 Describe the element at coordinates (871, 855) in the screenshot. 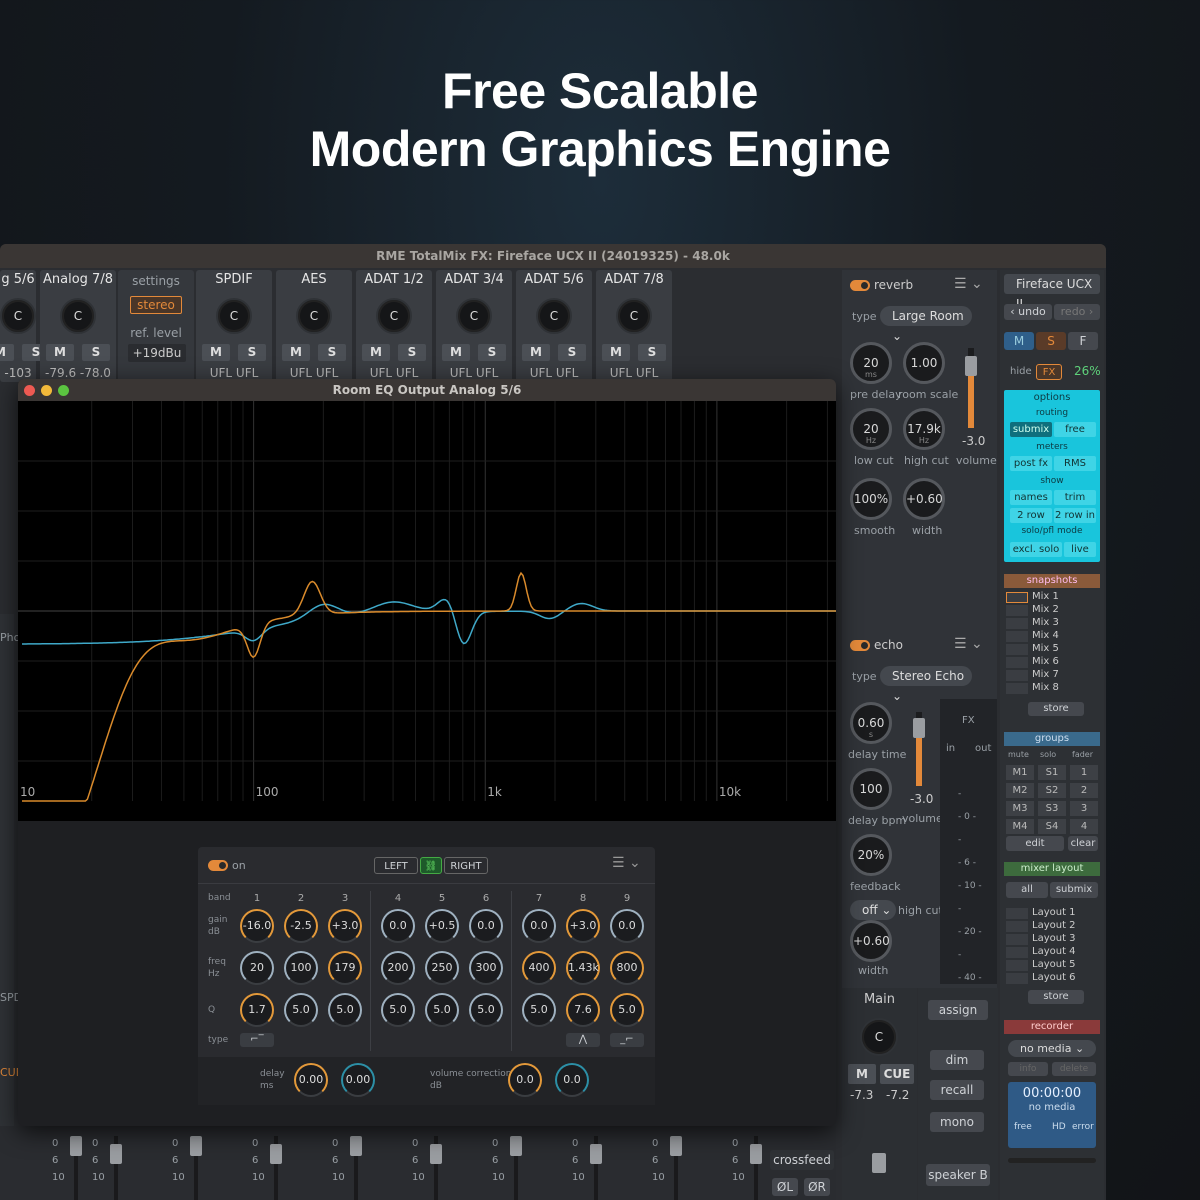

I see `feedback-knob: 20%` at that location.